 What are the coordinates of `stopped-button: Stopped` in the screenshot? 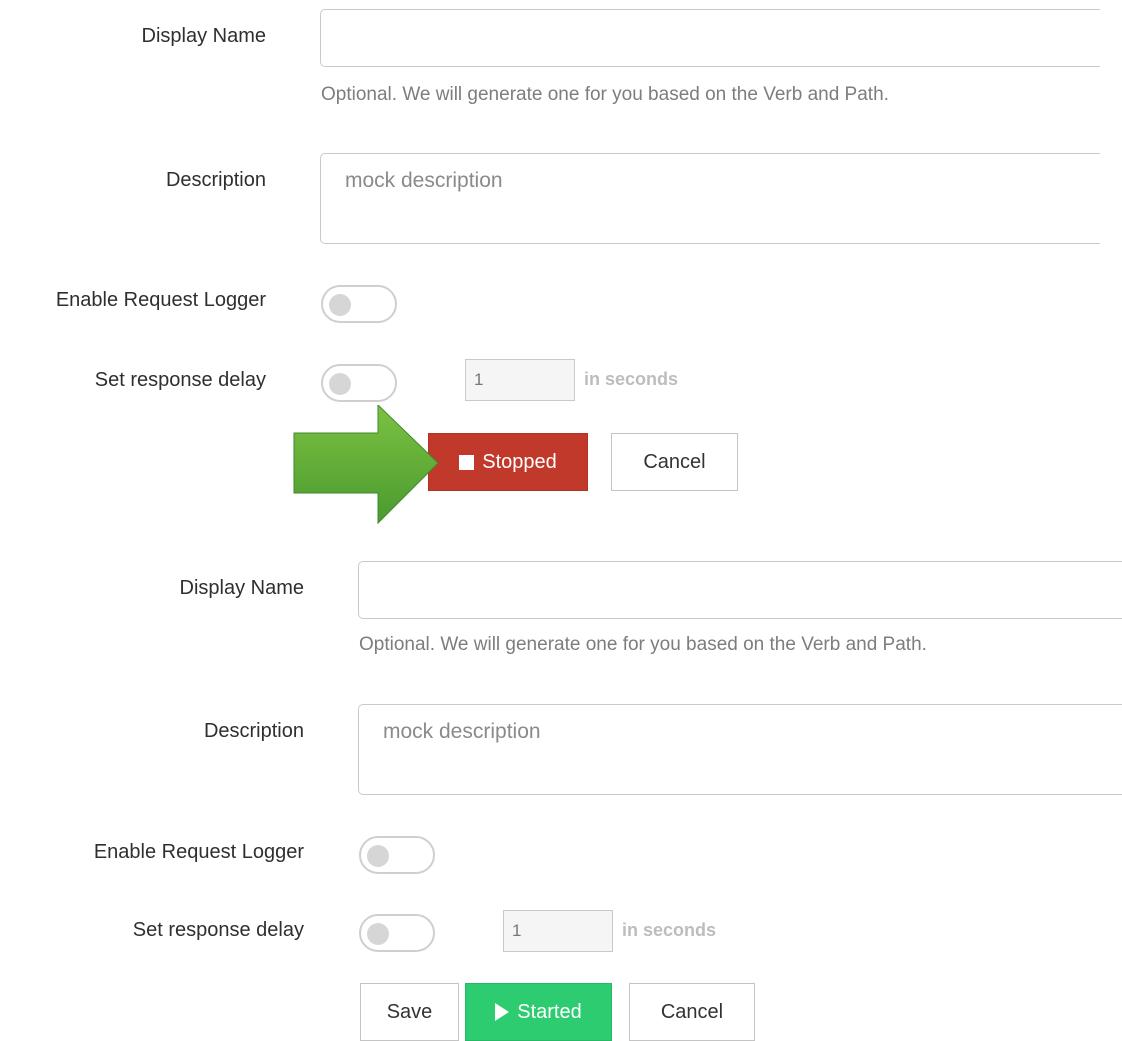 It's located at (508, 462).